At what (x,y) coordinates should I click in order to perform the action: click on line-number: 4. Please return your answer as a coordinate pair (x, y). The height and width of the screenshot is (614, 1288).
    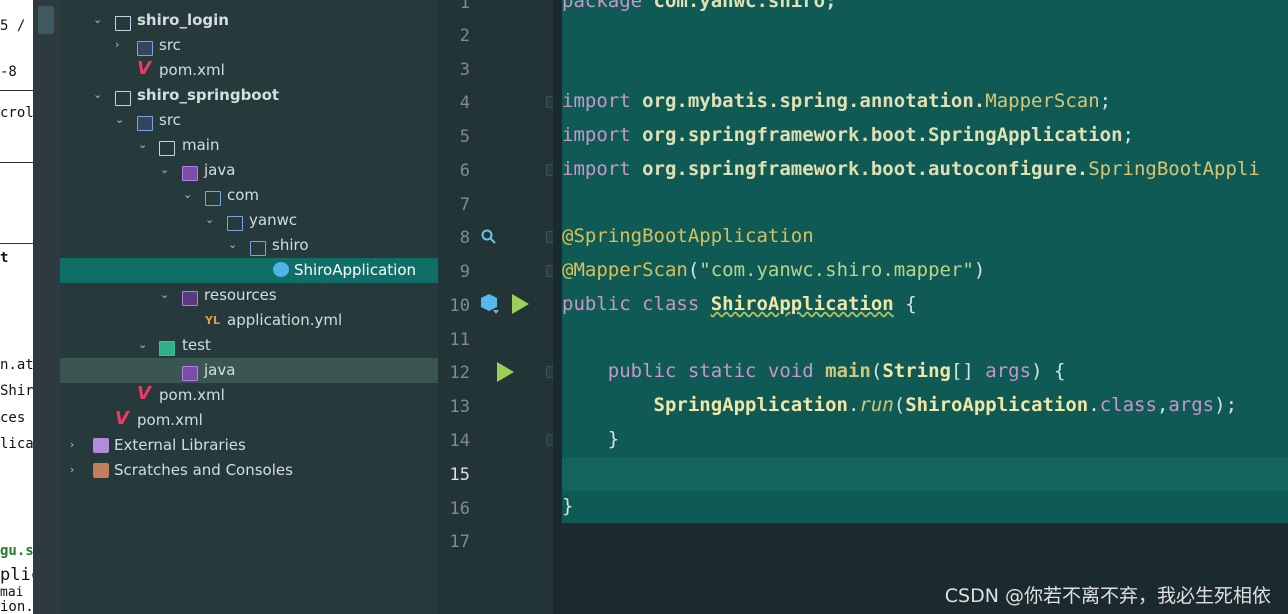
    Looking at the image, I should click on (464, 103).